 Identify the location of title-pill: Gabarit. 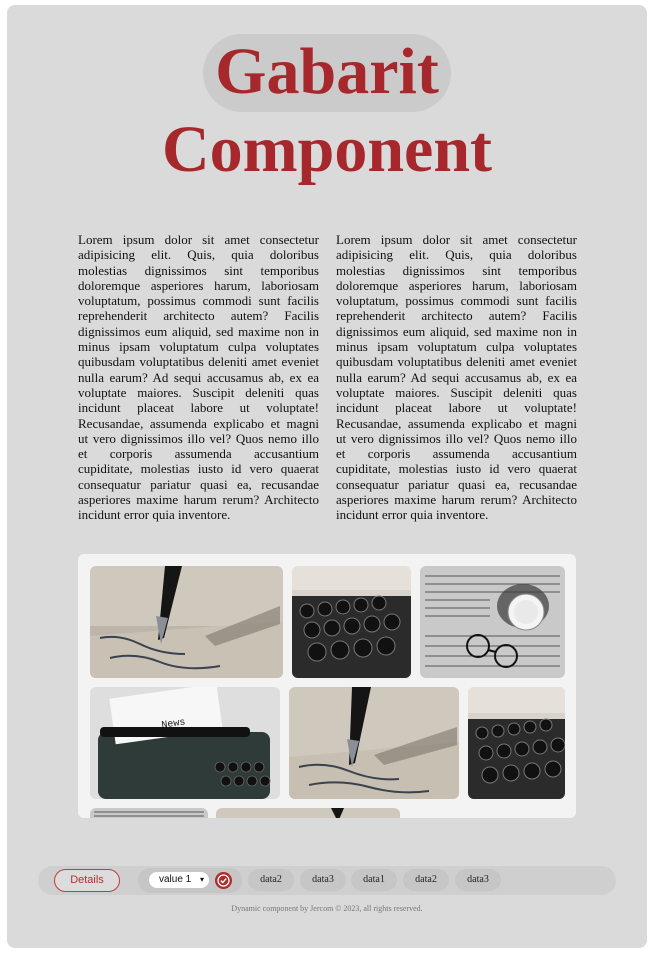
(327, 73).